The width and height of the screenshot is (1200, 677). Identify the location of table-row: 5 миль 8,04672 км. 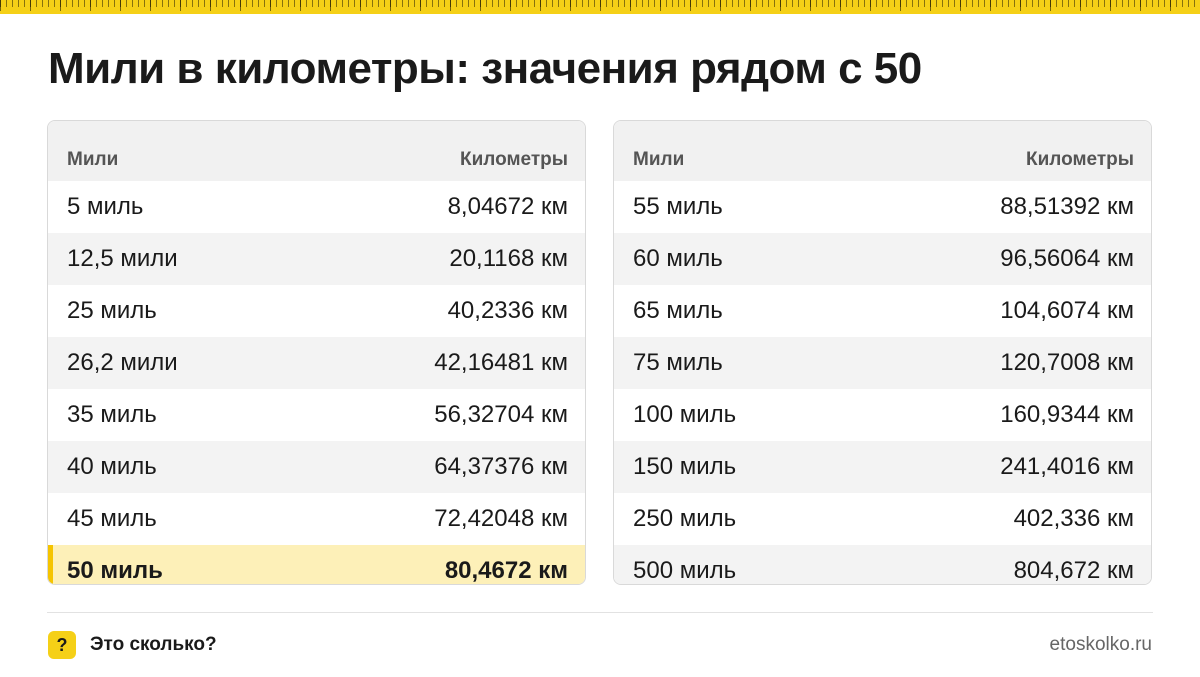
(316, 207).